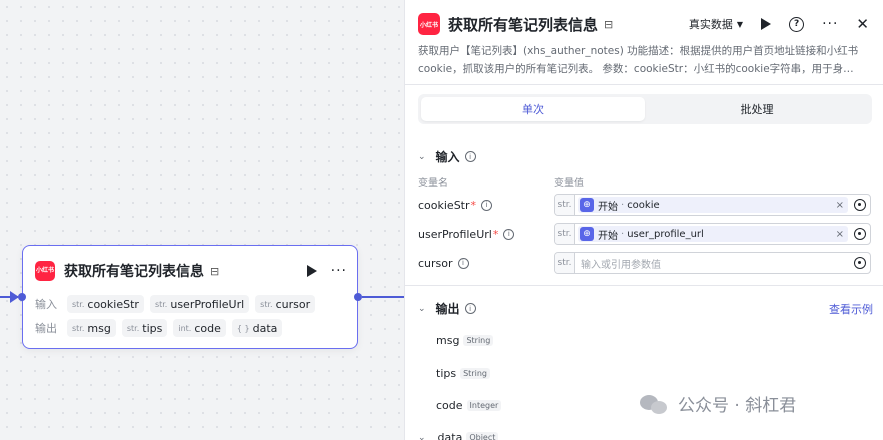  Describe the element at coordinates (523, 24) in the screenshot. I see `panel-title: 获取所有笔记列表信息` at that location.